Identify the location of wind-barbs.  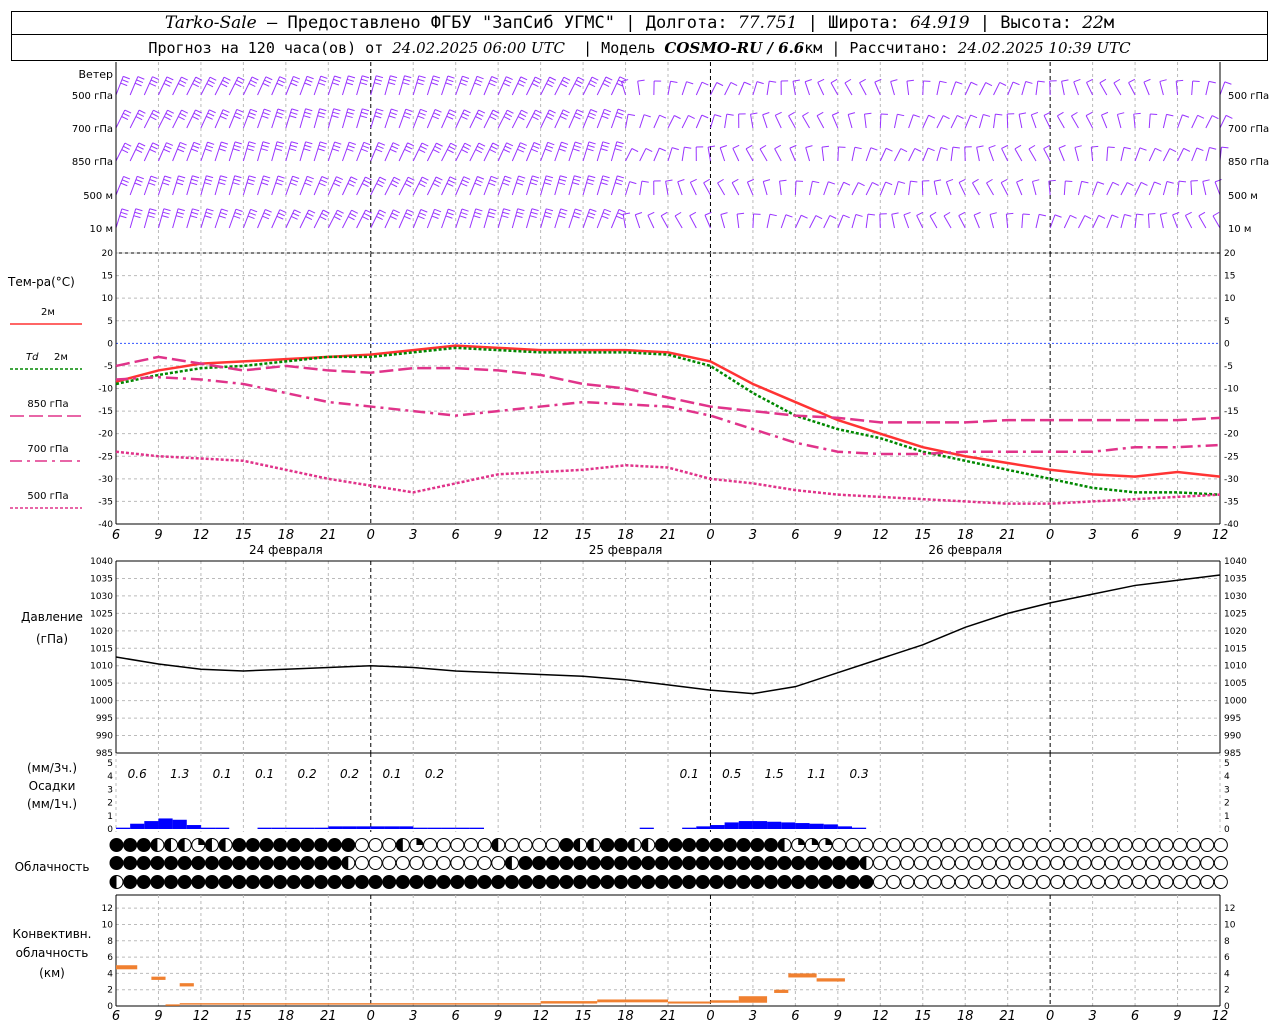
(674, 152).